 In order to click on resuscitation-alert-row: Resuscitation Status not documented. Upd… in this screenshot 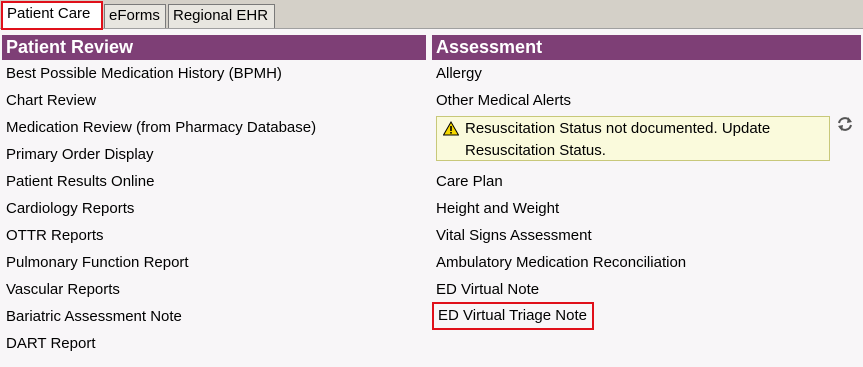, I will do `click(646, 141)`.